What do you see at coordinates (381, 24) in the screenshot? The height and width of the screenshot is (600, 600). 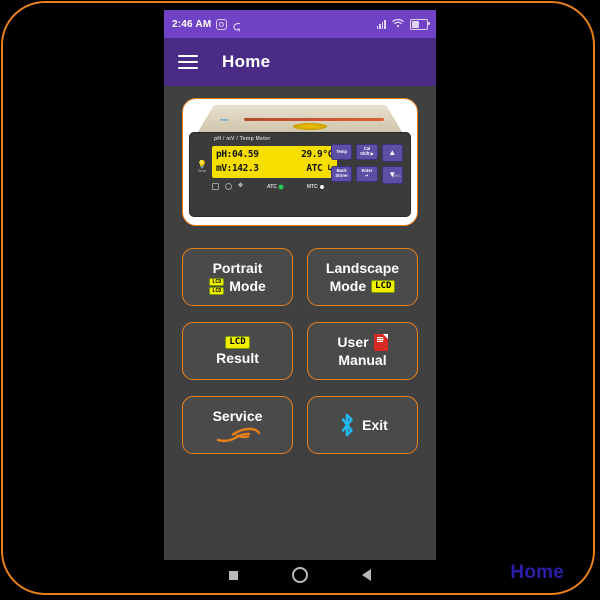 I see `signal-icon` at bounding box center [381, 24].